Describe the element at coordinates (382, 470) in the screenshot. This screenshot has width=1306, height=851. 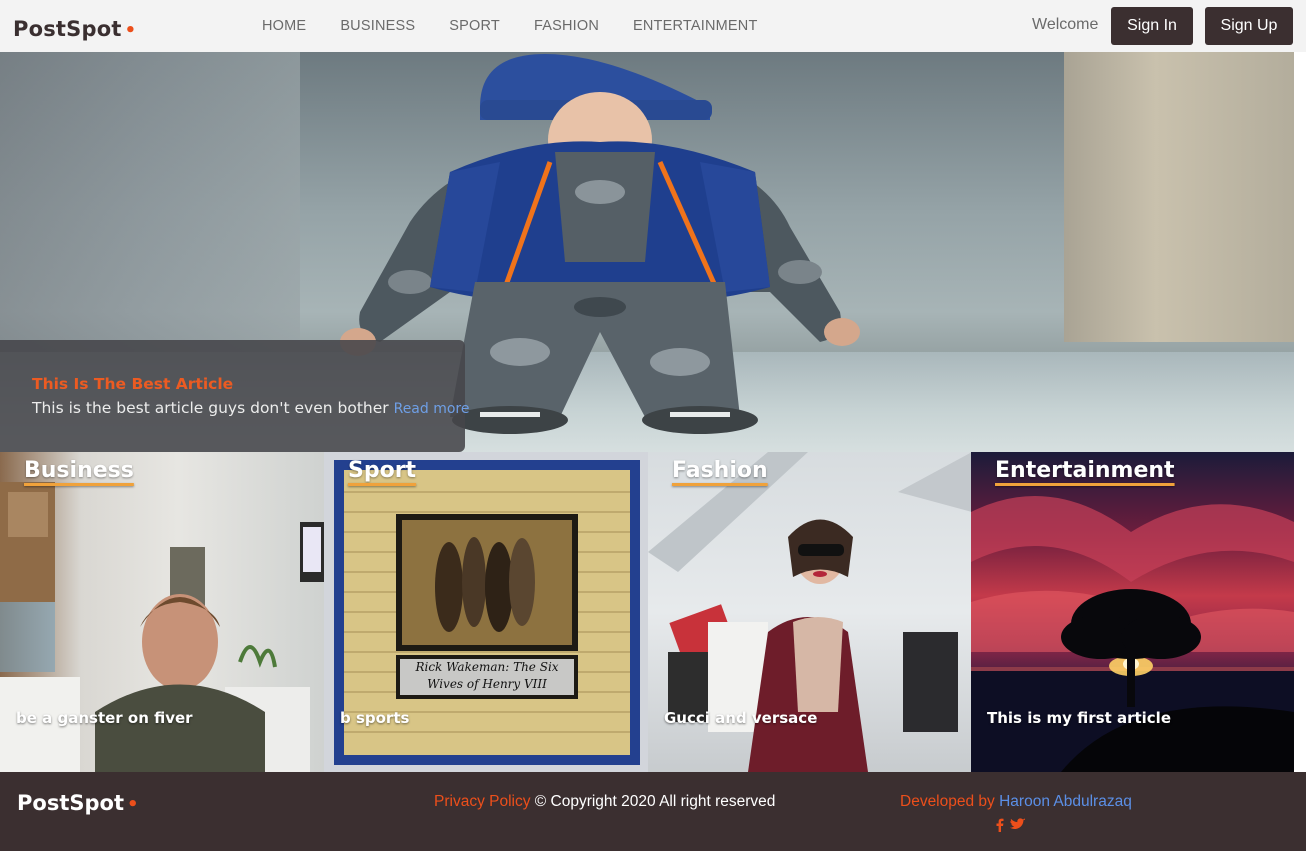
I see `category-title-sport: Sport` at that location.